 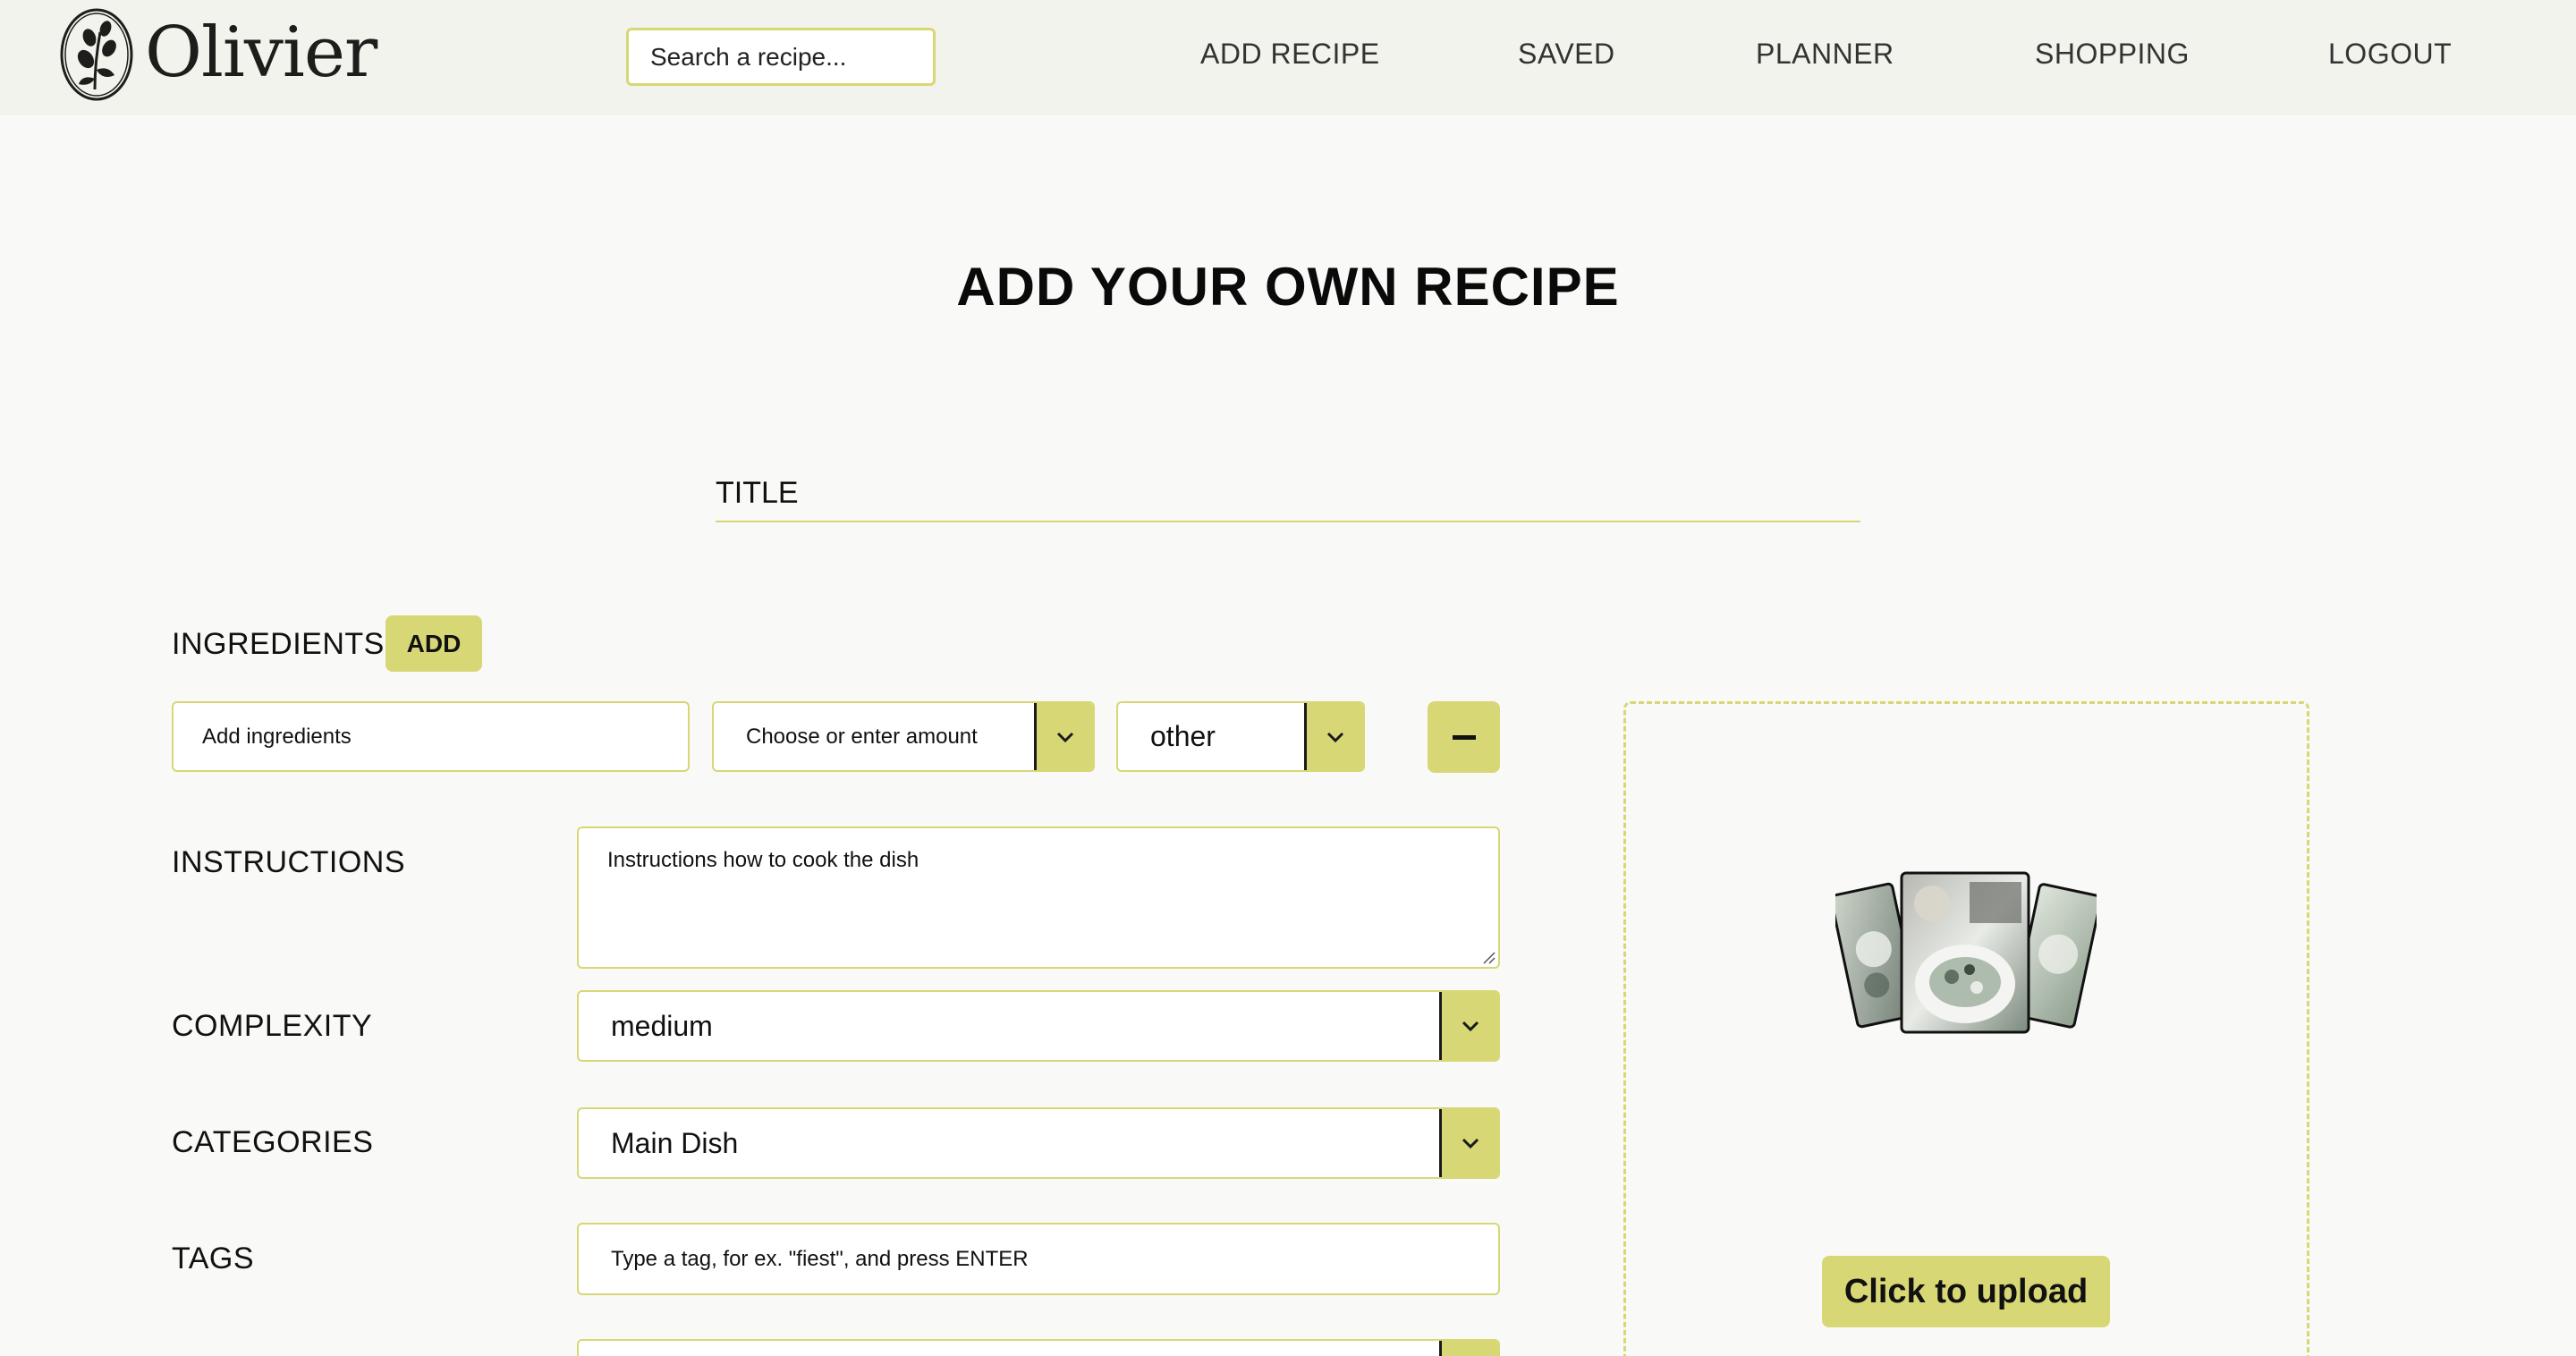 What do you see at coordinates (2390, 54) in the screenshot?
I see `nav-logout: LOGOUT` at bounding box center [2390, 54].